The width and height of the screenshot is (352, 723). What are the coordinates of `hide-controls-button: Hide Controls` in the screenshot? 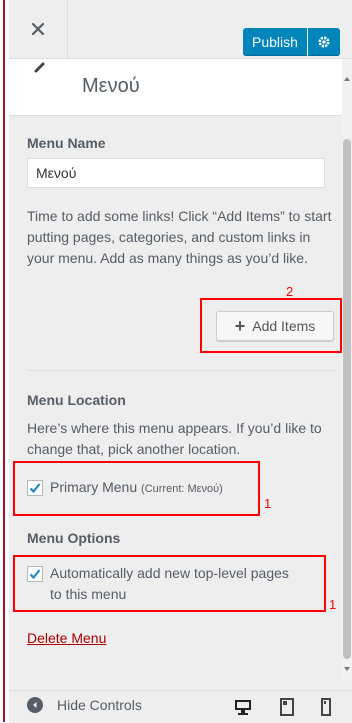 It's located at (84, 705).